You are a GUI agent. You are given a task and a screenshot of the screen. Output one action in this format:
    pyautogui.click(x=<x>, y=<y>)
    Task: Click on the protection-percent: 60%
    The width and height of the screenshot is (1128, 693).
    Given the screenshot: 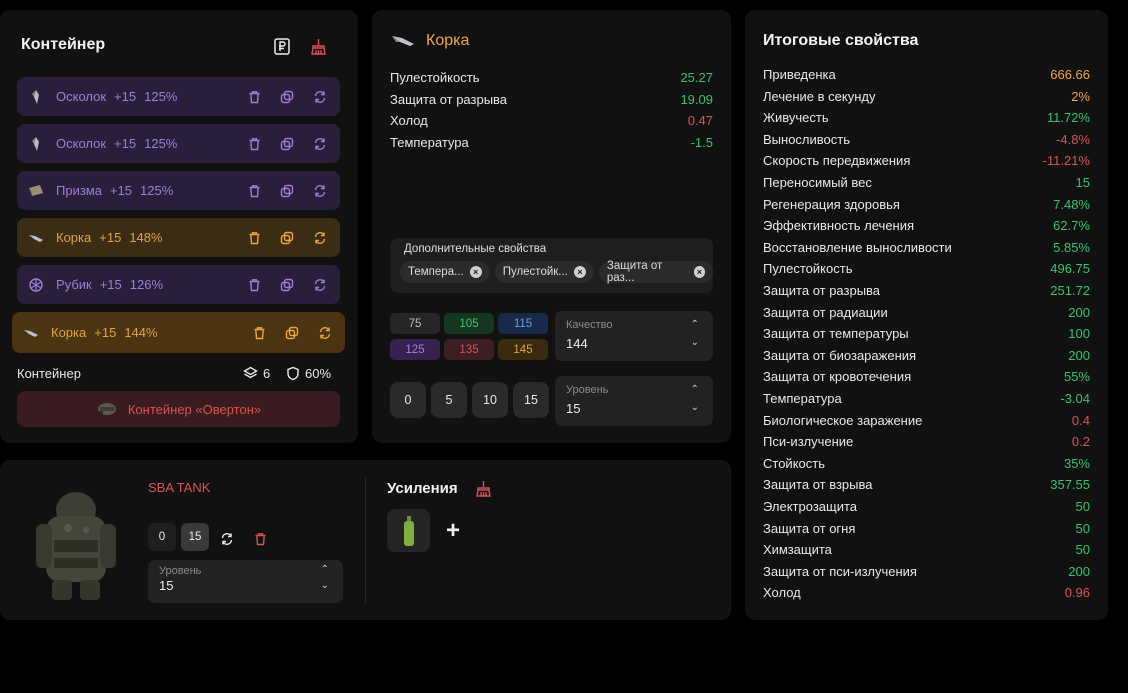 What is the action you would take?
    pyautogui.click(x=308, y=373)
    